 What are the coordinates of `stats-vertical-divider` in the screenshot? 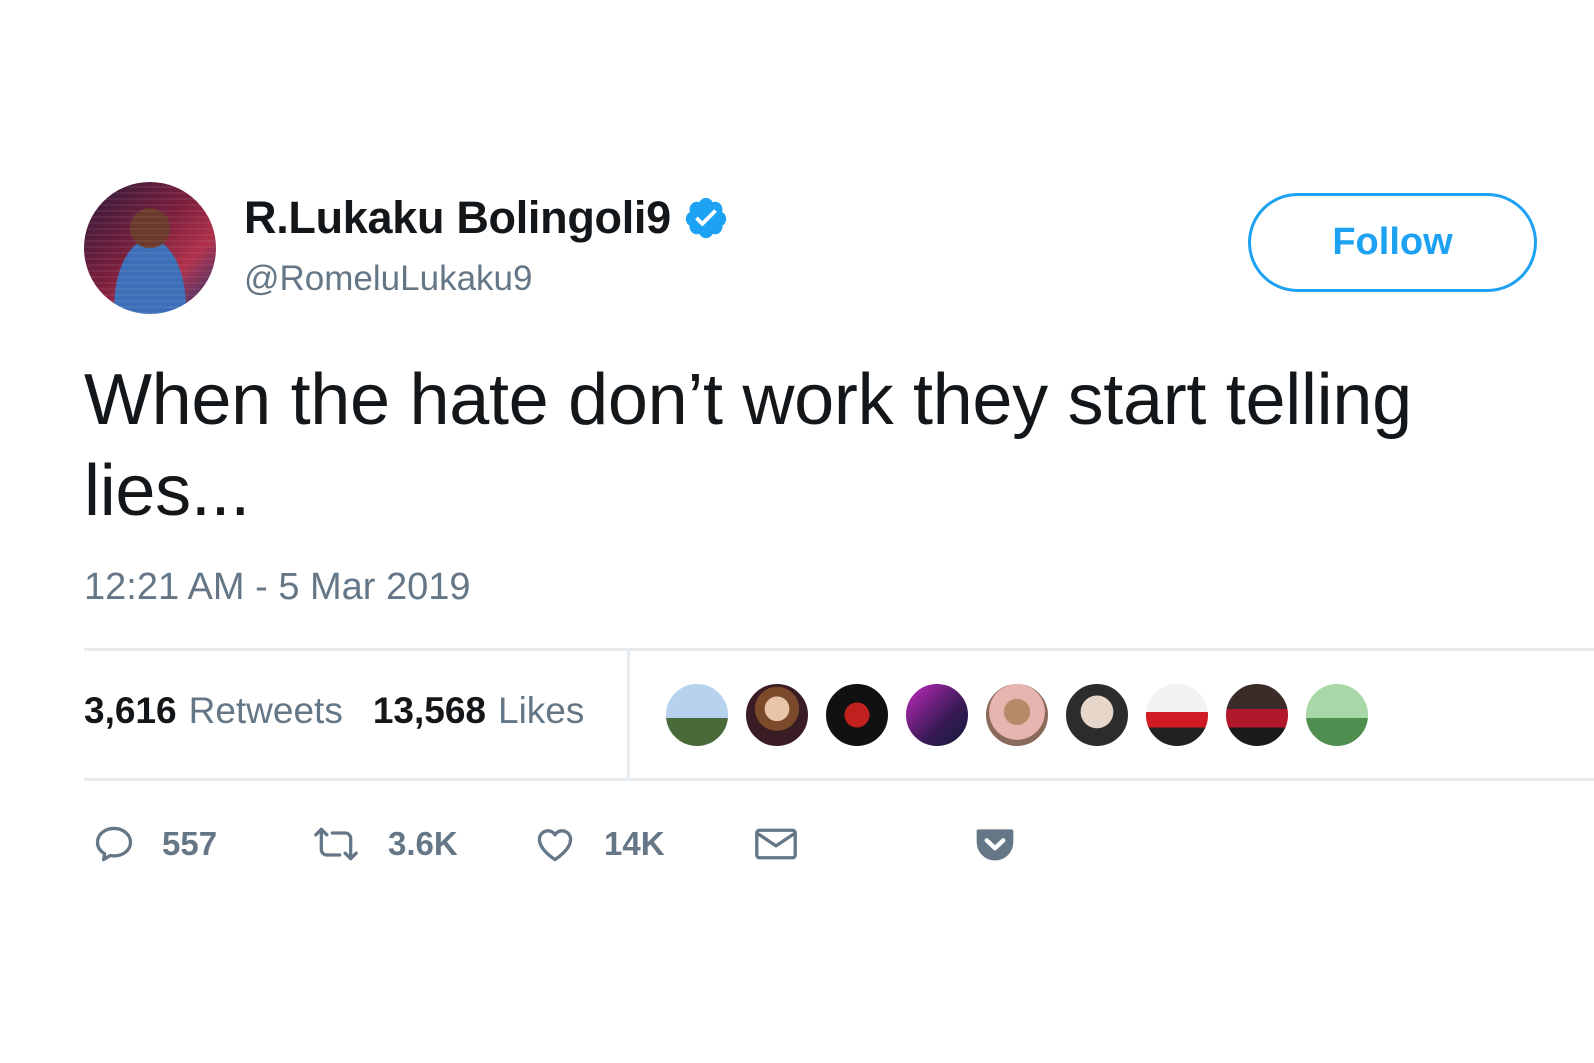 It's located at (628, 714).